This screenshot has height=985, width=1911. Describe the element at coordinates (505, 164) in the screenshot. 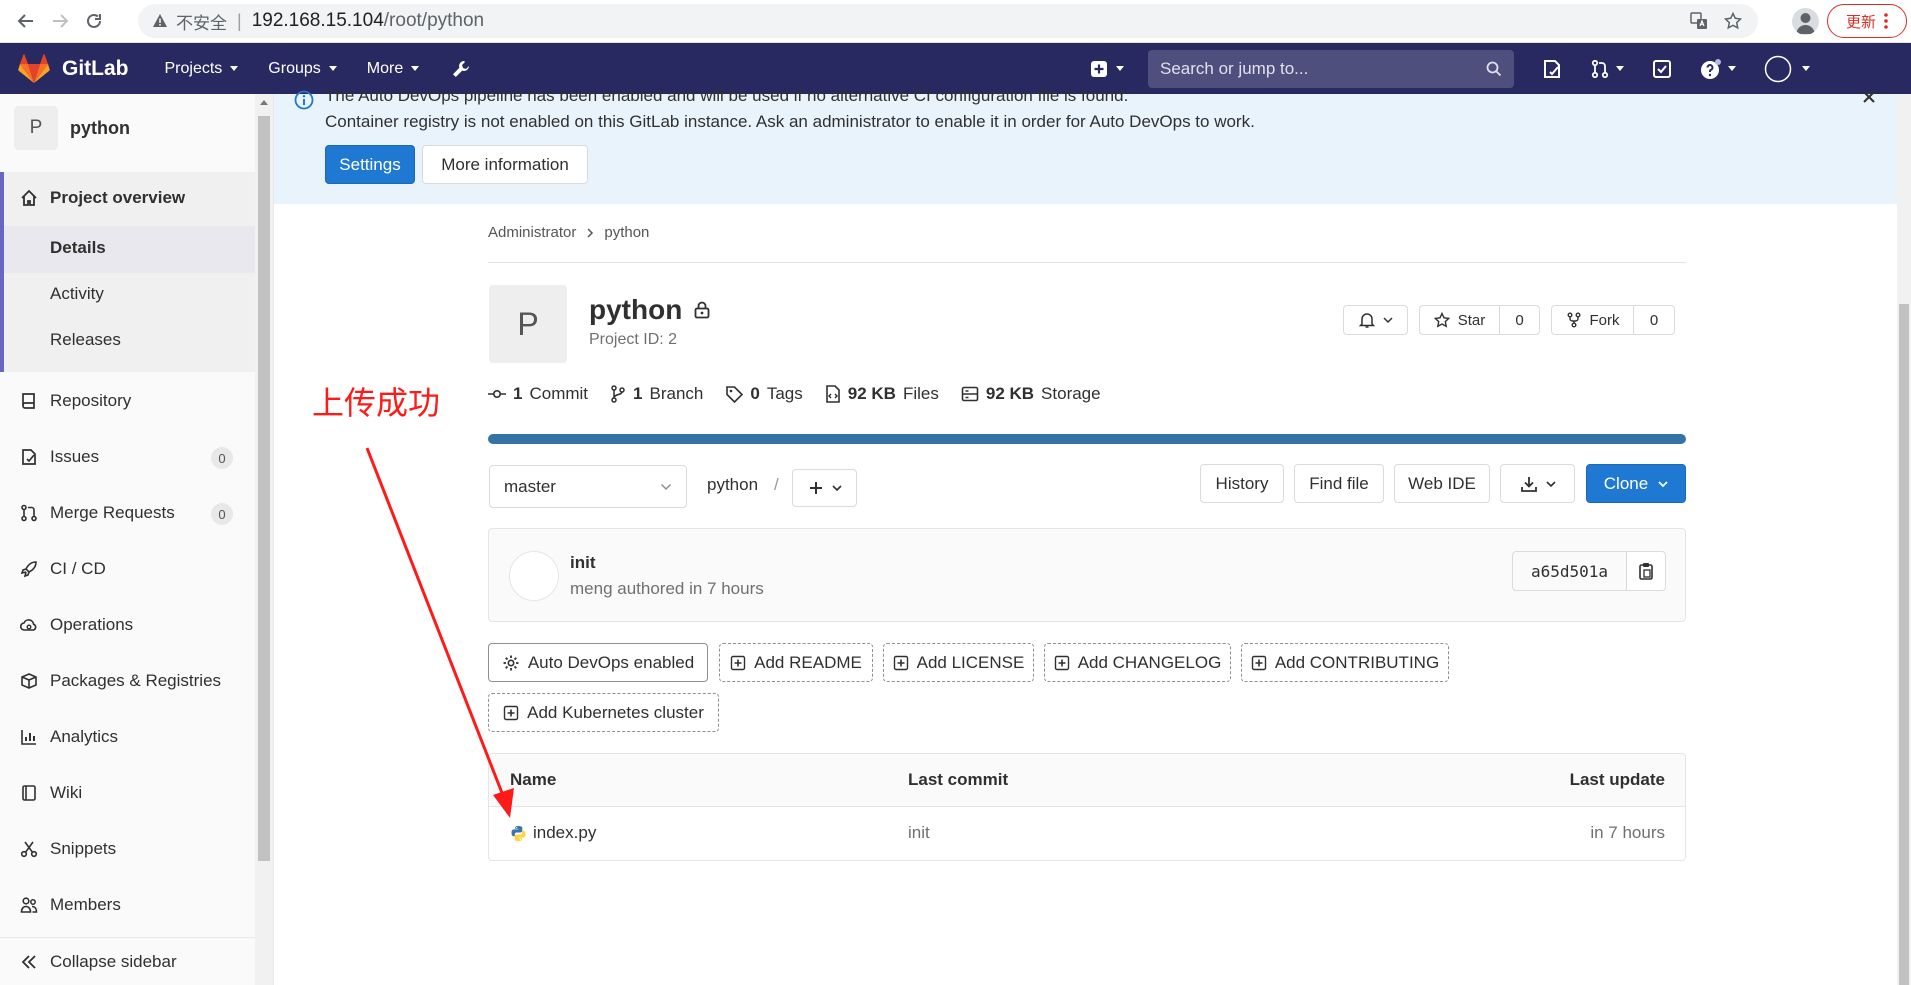

I see `more-information-button: More information` at that location.